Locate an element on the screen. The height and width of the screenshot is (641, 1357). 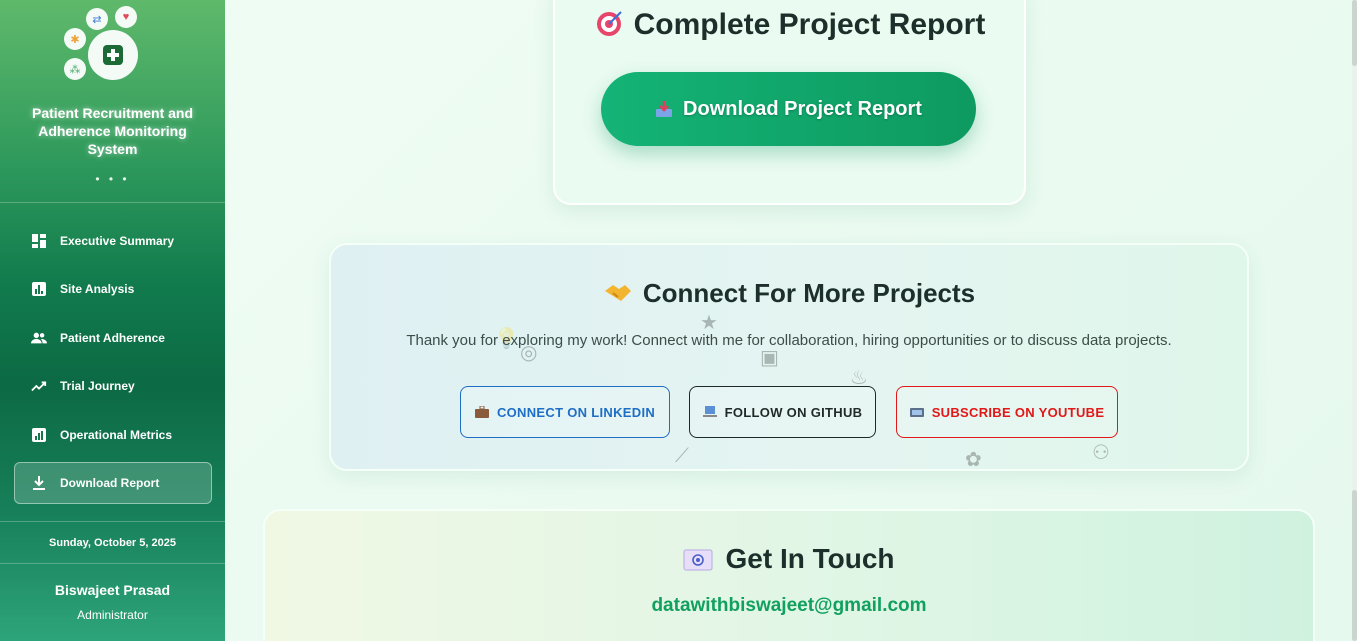
connect-title: Connect For More Projects is located at coordinates (789, 293).